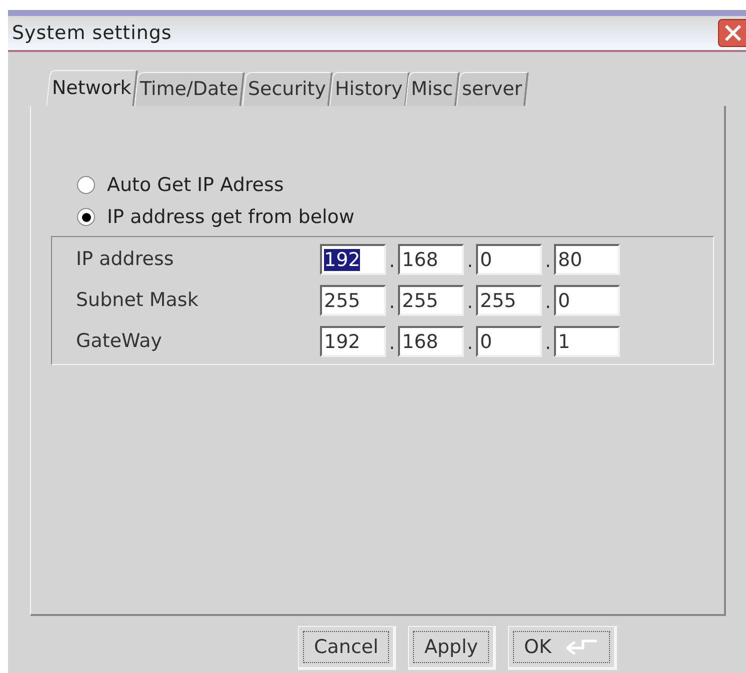 The width and height of the screenshot is (746, 673). I want to click on field-label: Subnet Mask, so click(137, 301).